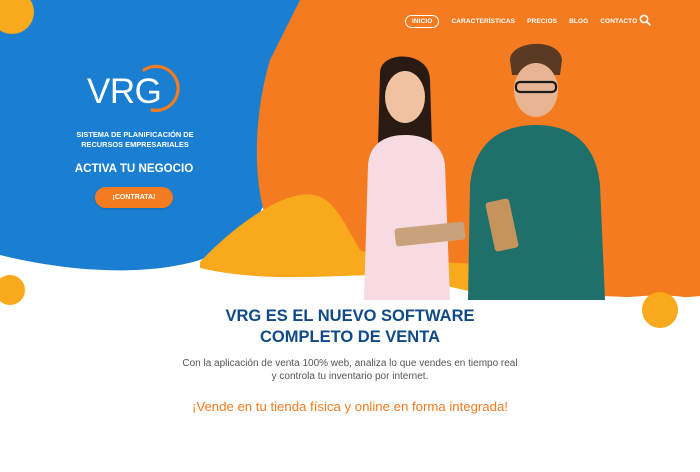 This screenshot has height=472, width=700. Describe the element at coordinates (578, 21) in the screenshot. I see `nav-item-blog: BLOG` at that location.